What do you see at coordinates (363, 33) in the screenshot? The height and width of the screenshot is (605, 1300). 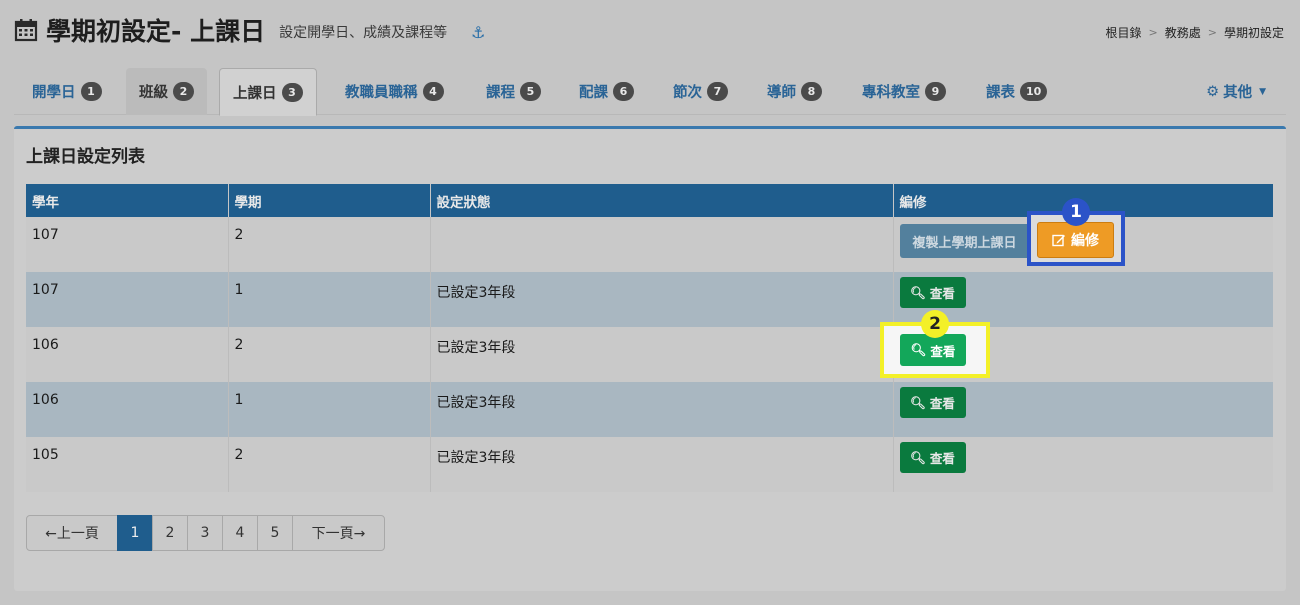 I see `page-subtitle: 設定開學日、成績及課程等` at bounding box center [363, 33].